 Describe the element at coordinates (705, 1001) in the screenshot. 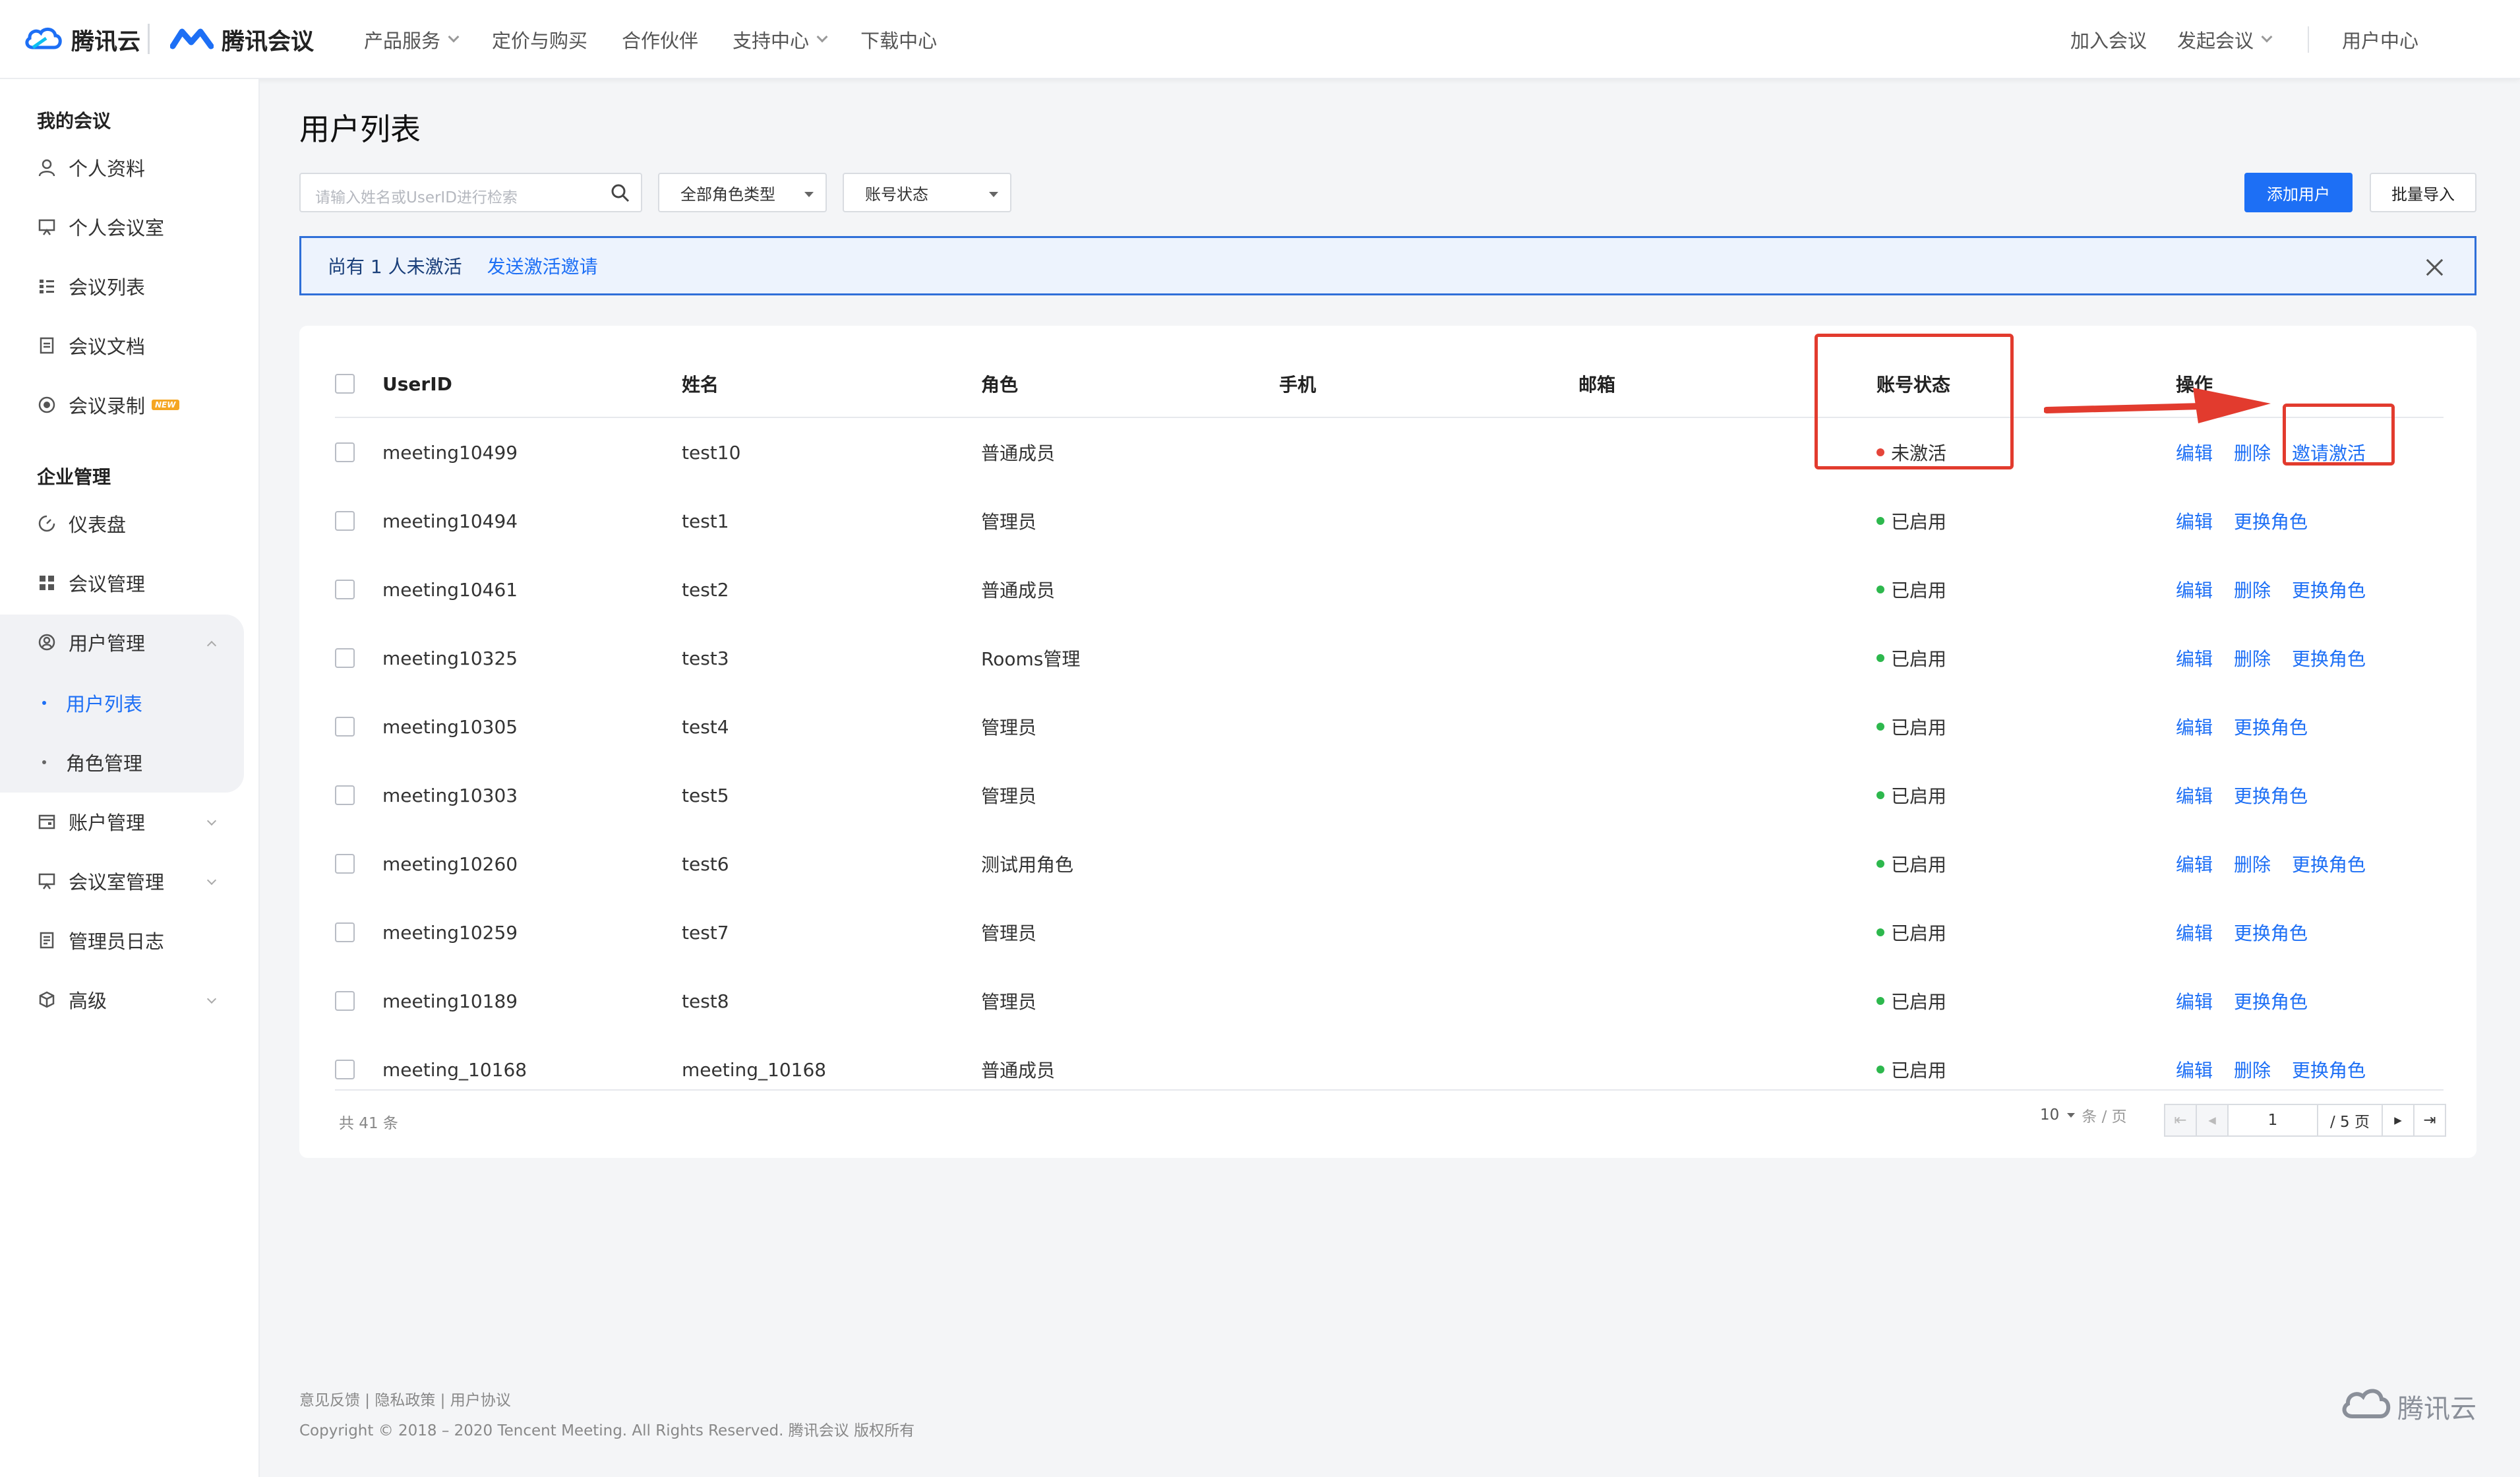

I see `cell-name: test8` at that location.